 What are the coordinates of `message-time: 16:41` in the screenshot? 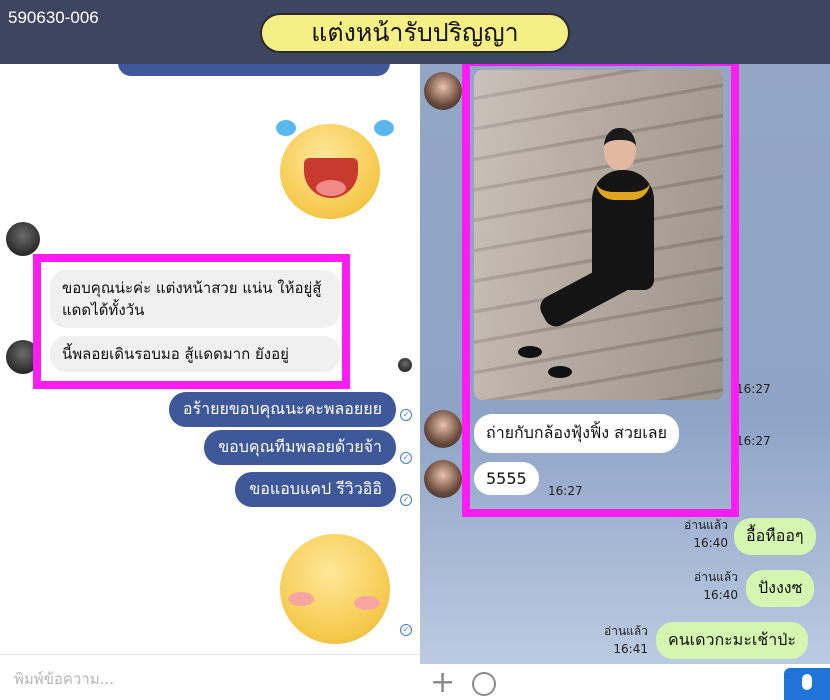 It's located at (630, 649).